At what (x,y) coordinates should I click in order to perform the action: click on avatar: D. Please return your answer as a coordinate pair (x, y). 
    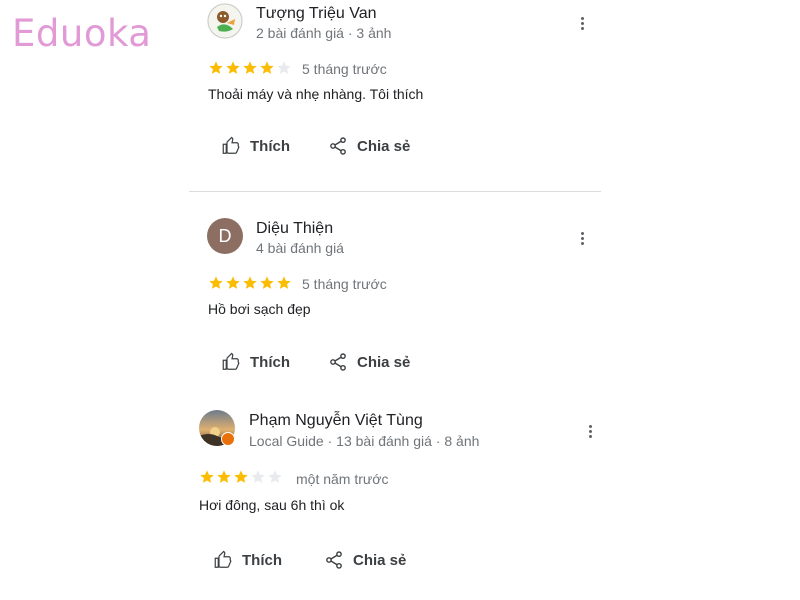
    Looking at the image, I should click on (225, 236).